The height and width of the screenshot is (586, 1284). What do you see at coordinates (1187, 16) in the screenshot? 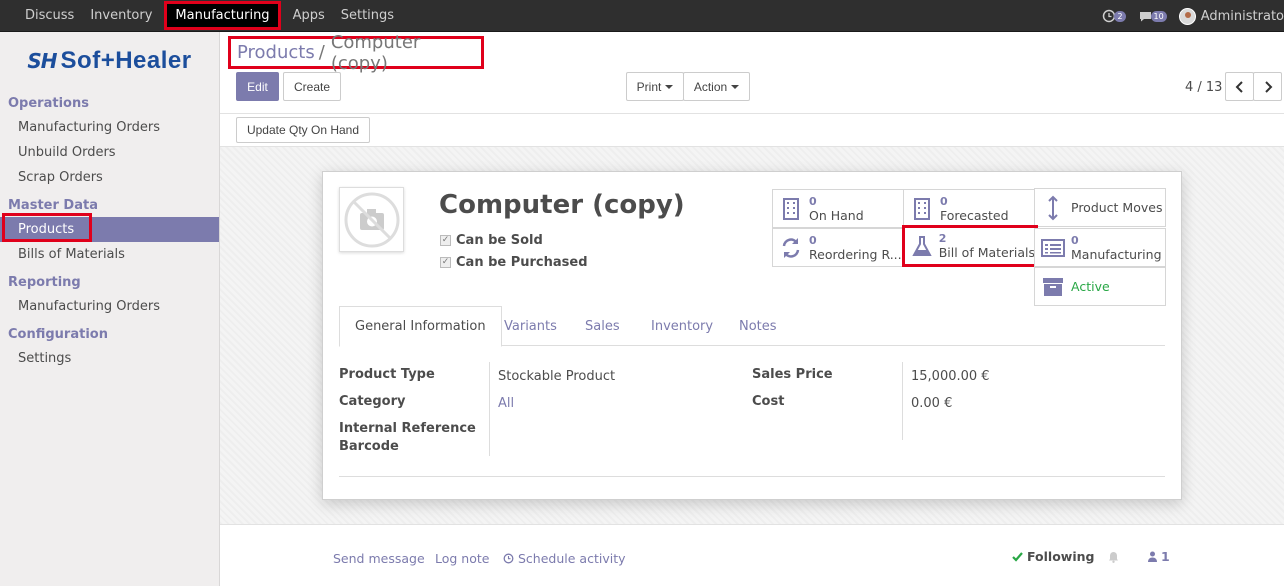
I see `avatar` at bounding box center [1187, 16].